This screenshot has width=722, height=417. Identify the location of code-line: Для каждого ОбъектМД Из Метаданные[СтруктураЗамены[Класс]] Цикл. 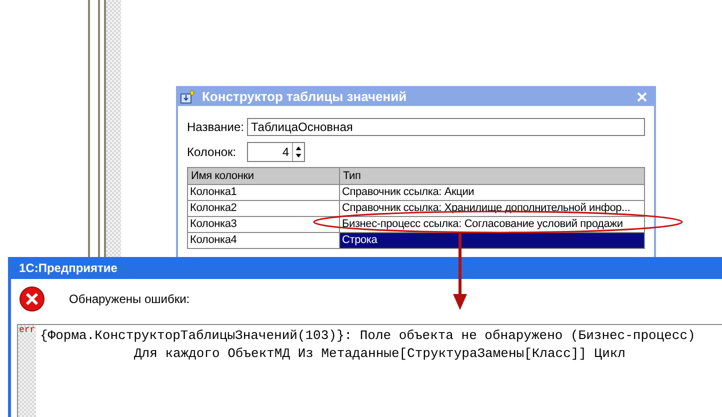
(379, 354).